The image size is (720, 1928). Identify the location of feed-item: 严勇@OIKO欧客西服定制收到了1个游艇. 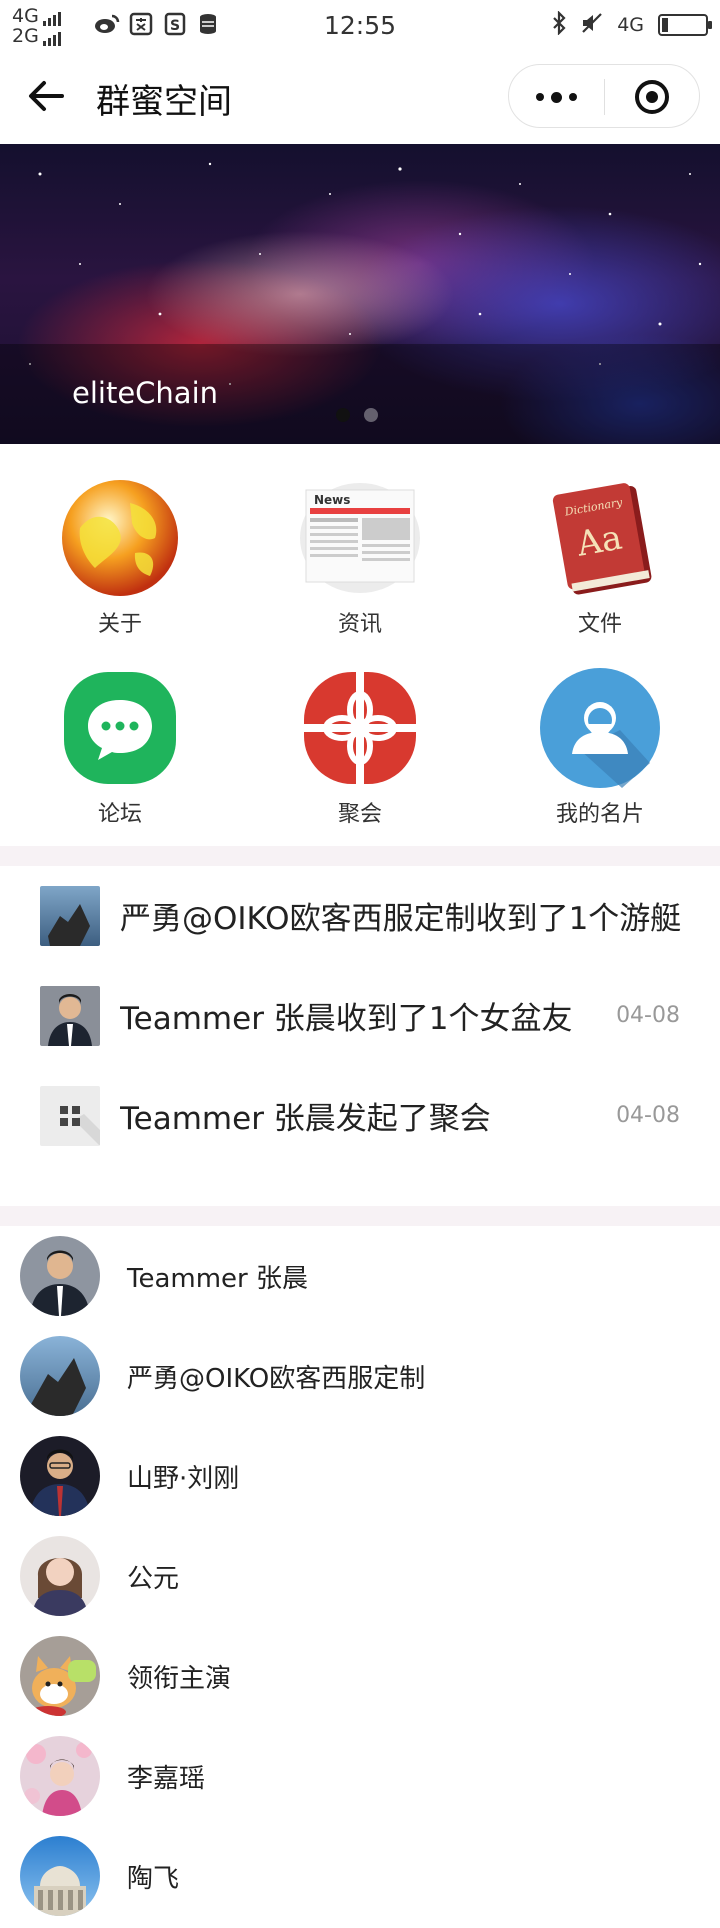
(360, 916).